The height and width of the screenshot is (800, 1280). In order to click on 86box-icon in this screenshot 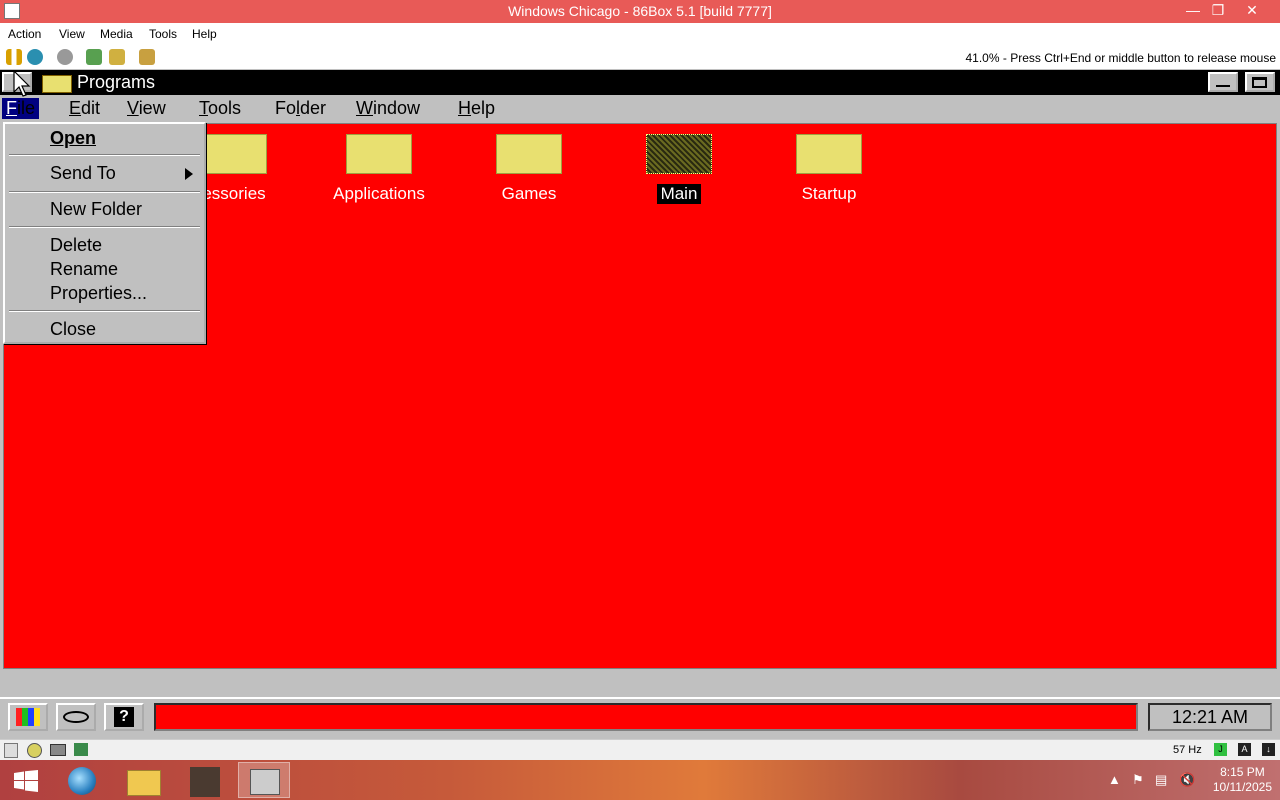, I will do `click(265, 782)`.